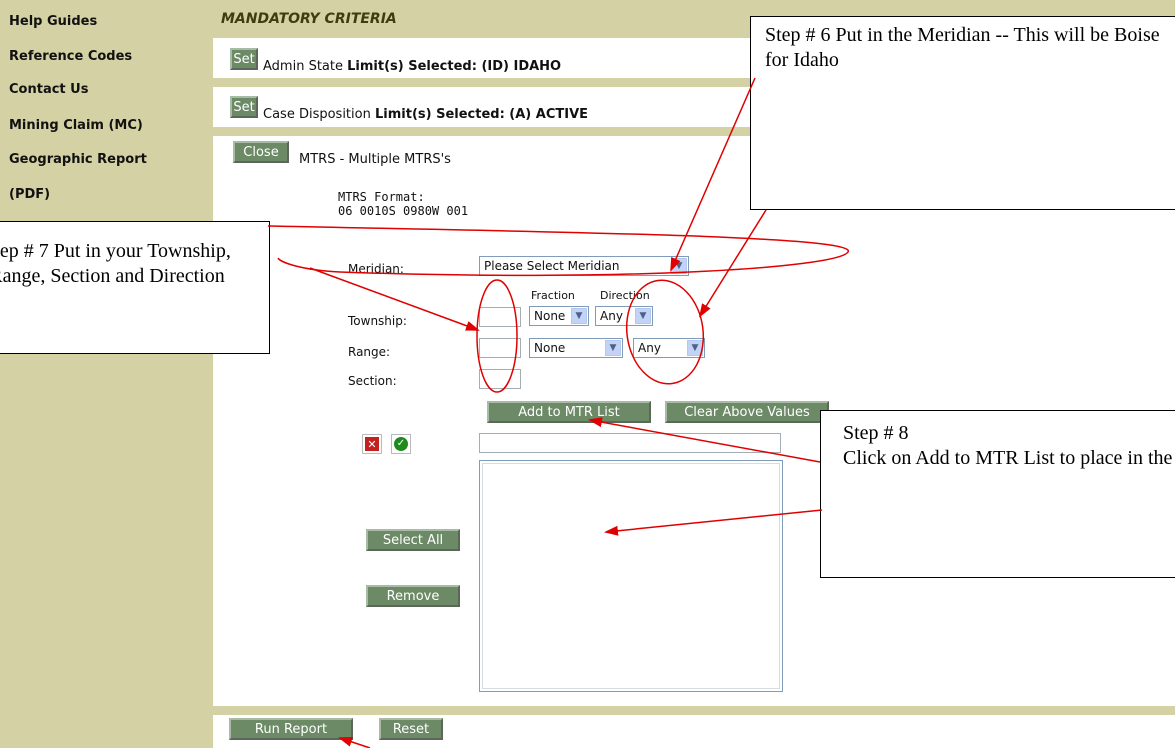 This screenshot has height=748, width=1175. I want to click on direction-header: Direction, so click(625, 295).